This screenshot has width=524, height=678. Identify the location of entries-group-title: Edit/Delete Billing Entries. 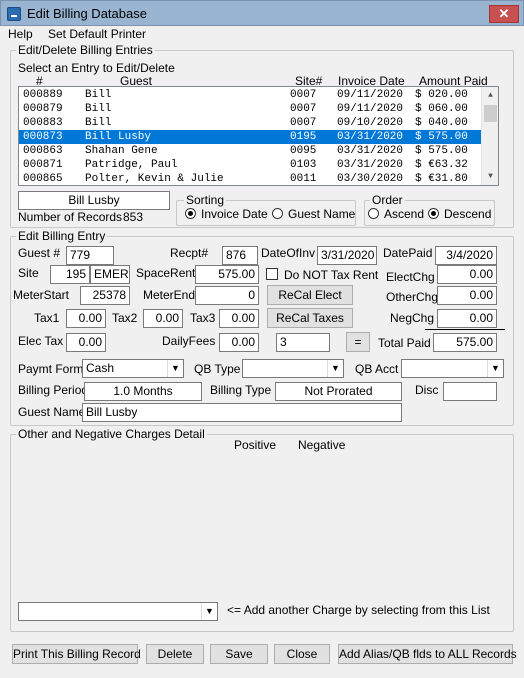
(85, 50).